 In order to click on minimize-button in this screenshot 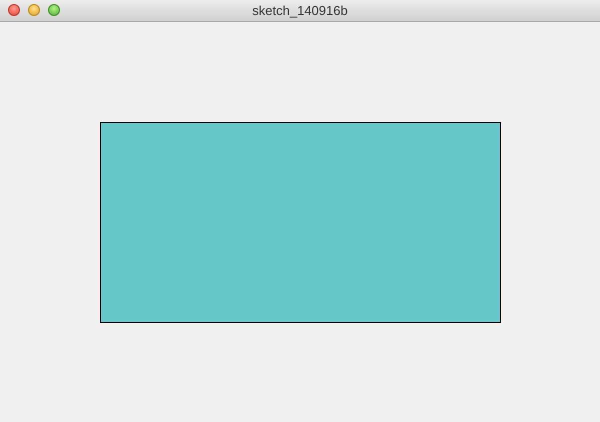, I will do `click(34, 10)`.